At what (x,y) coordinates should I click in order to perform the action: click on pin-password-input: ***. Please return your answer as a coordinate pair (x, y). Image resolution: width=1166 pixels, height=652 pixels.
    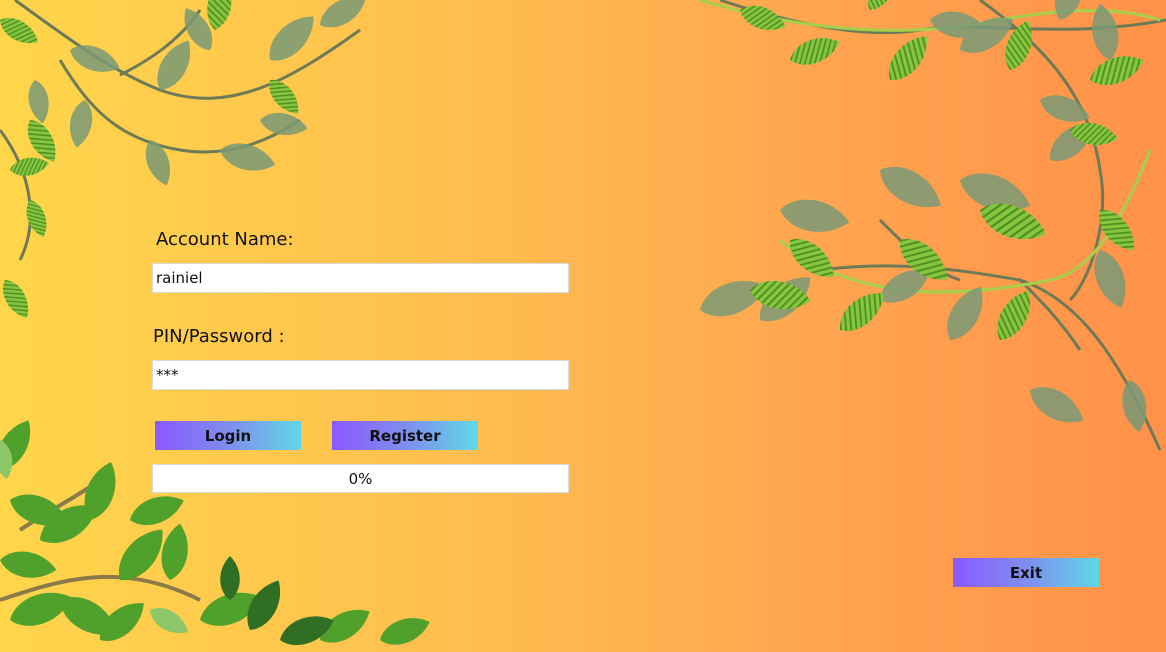
    Looking at the image, I should click on (360, 375).